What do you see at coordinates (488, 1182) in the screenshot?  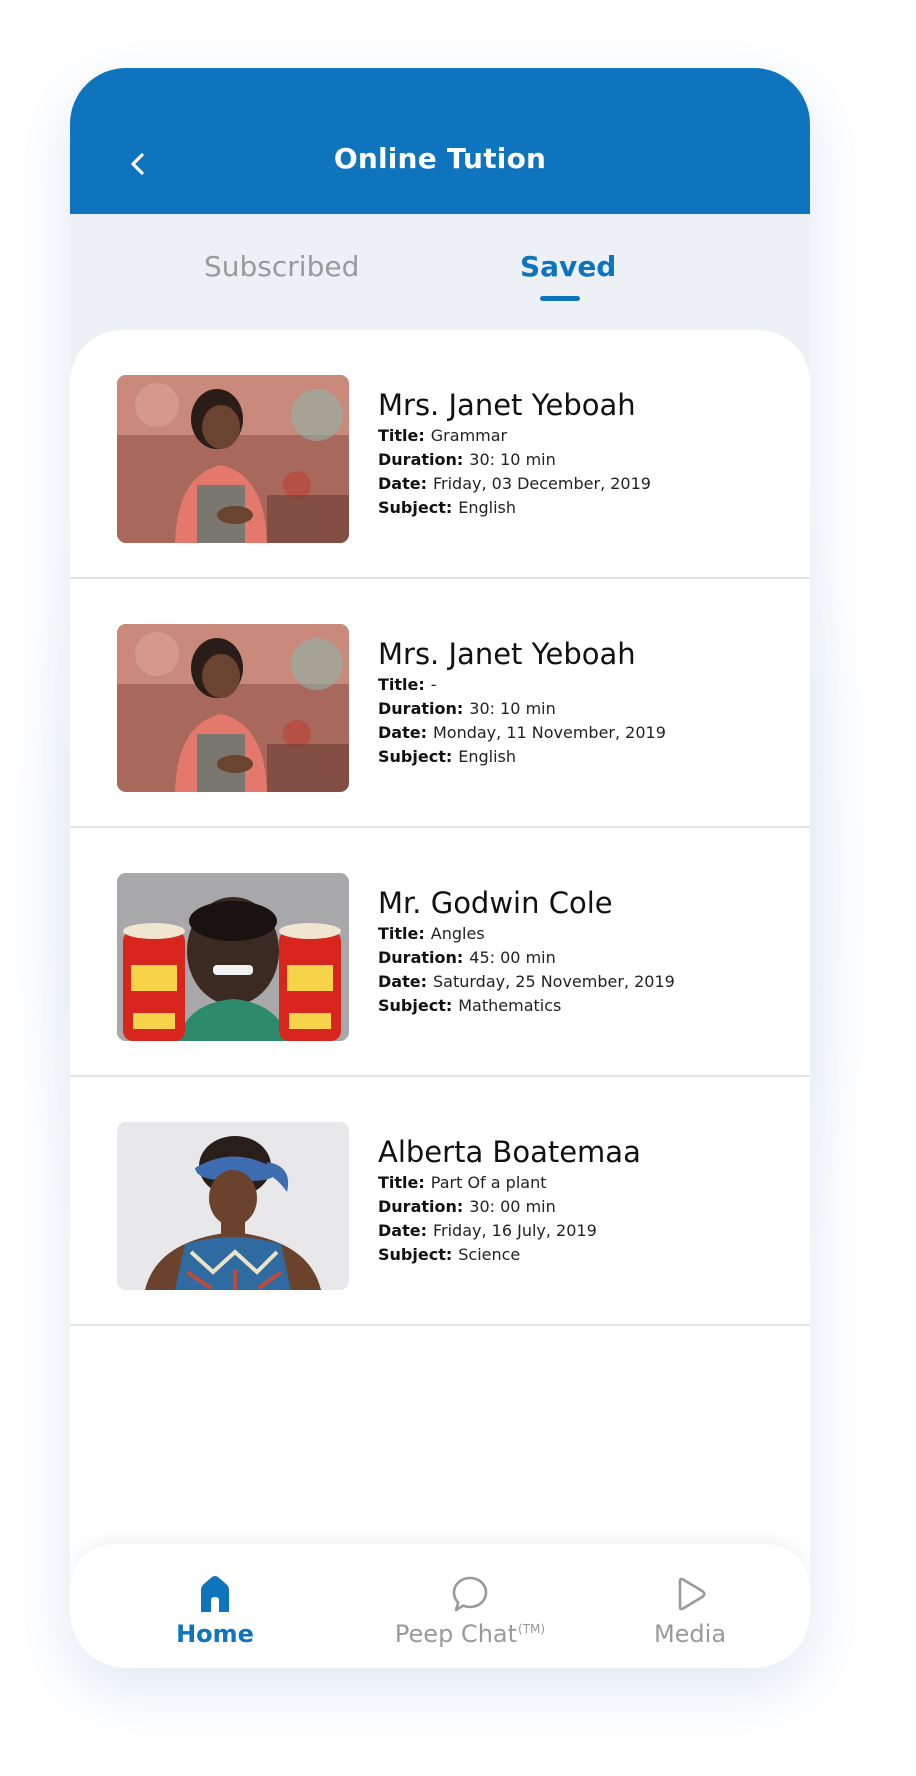 I see `title-value: Part Of a plant` at bounding box center [488, 1182].